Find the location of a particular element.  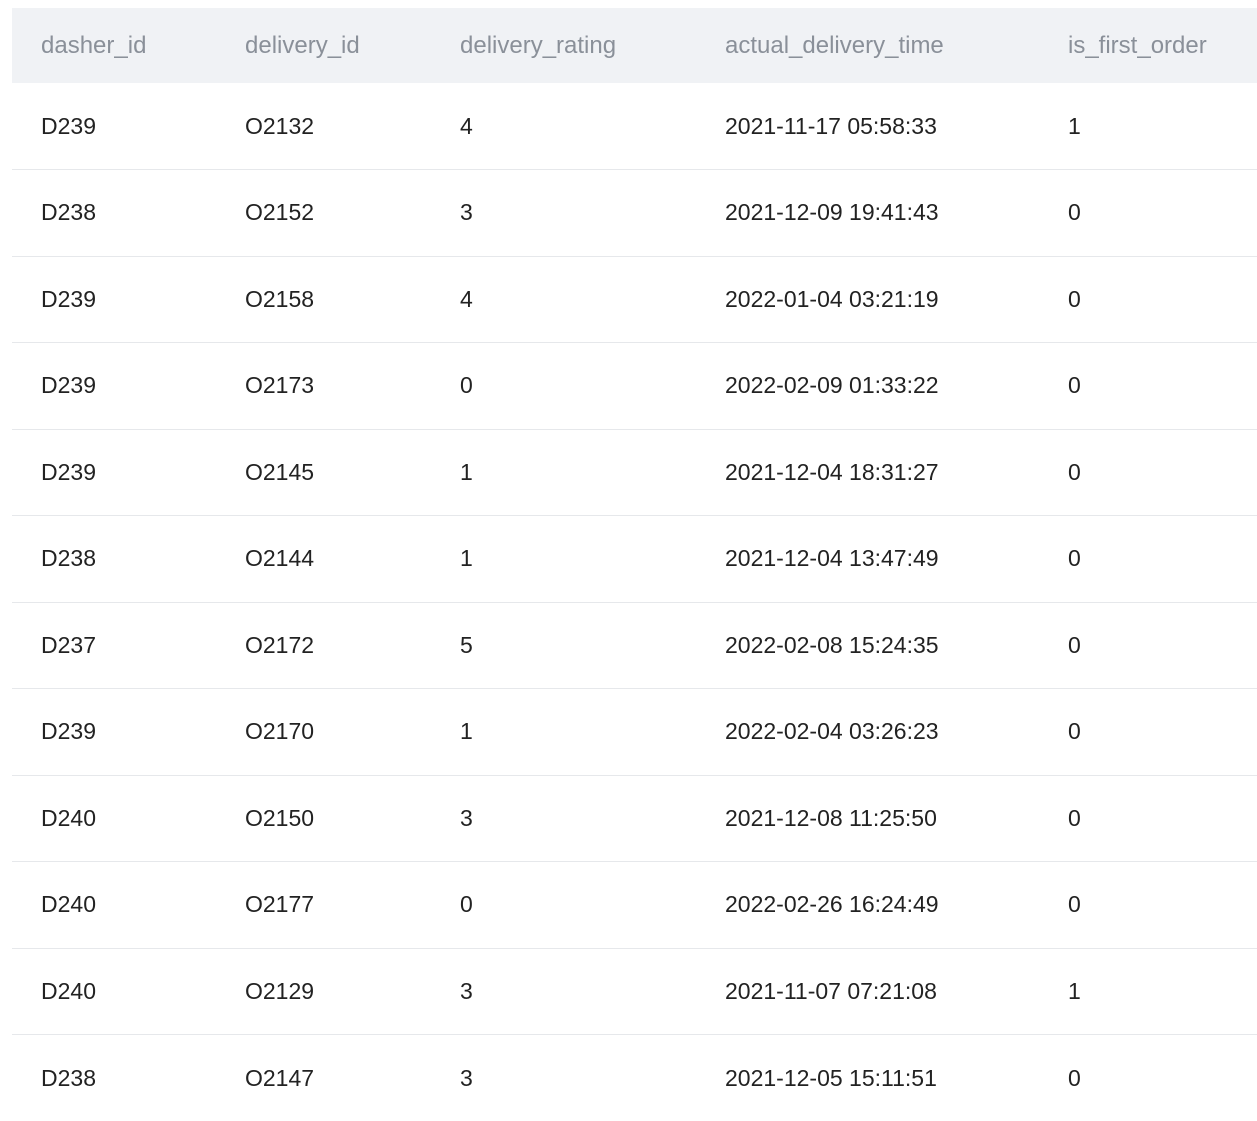

table-row: D238O214412021-12-04 13:47:490 is located at coordinates (634, 559).